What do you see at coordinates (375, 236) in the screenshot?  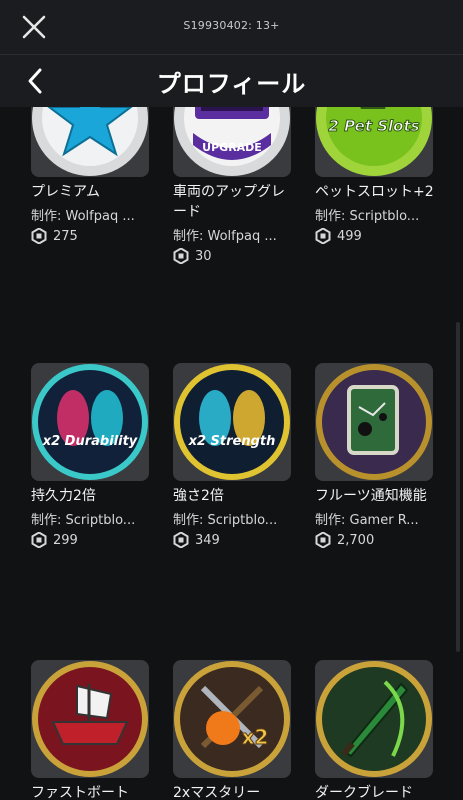 I see `item-price: 499` at bounding box center [375, 236].